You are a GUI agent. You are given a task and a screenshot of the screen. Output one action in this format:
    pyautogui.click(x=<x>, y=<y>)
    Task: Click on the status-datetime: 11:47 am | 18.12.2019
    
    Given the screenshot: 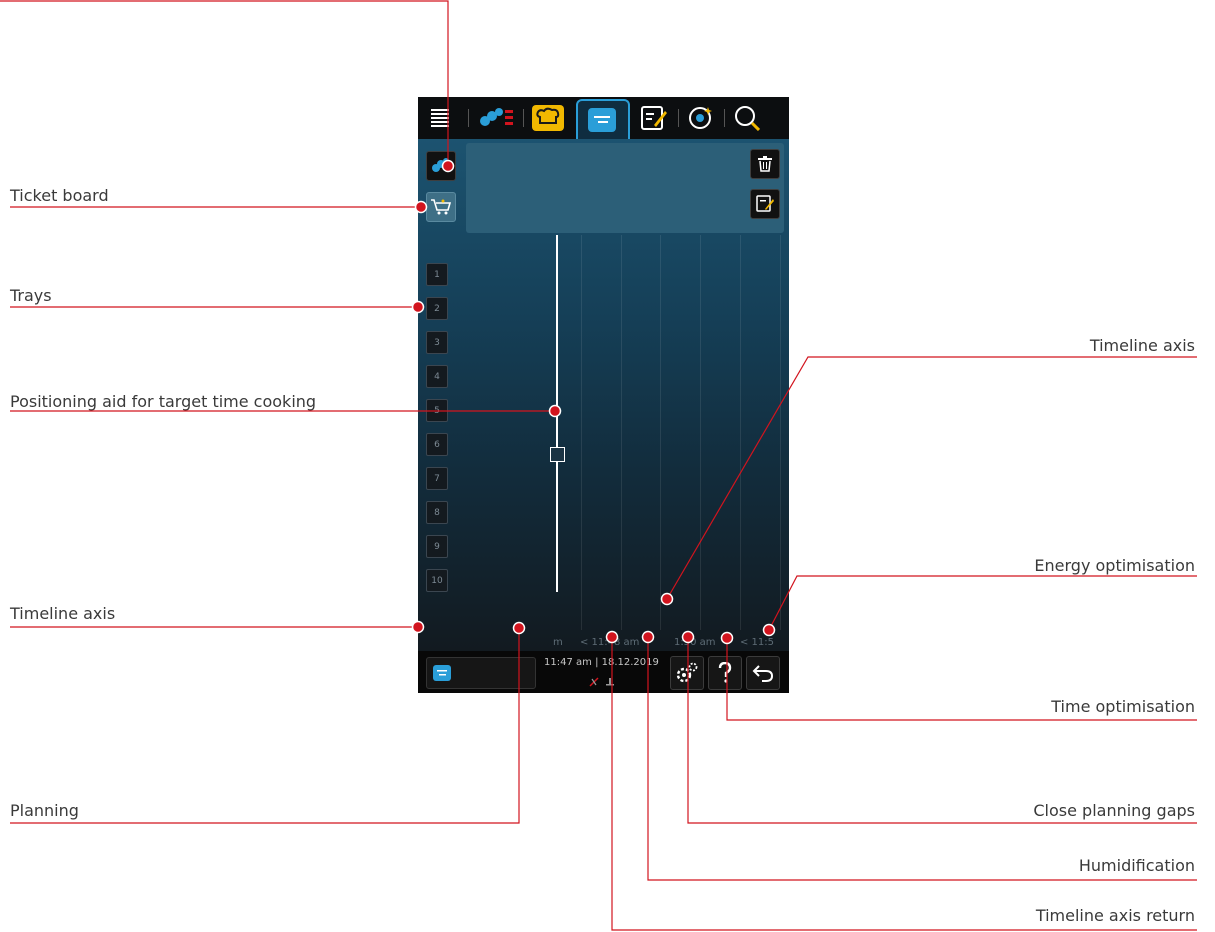 What is the action you would take?
    pyautogui.click(x=601, y=662)
    